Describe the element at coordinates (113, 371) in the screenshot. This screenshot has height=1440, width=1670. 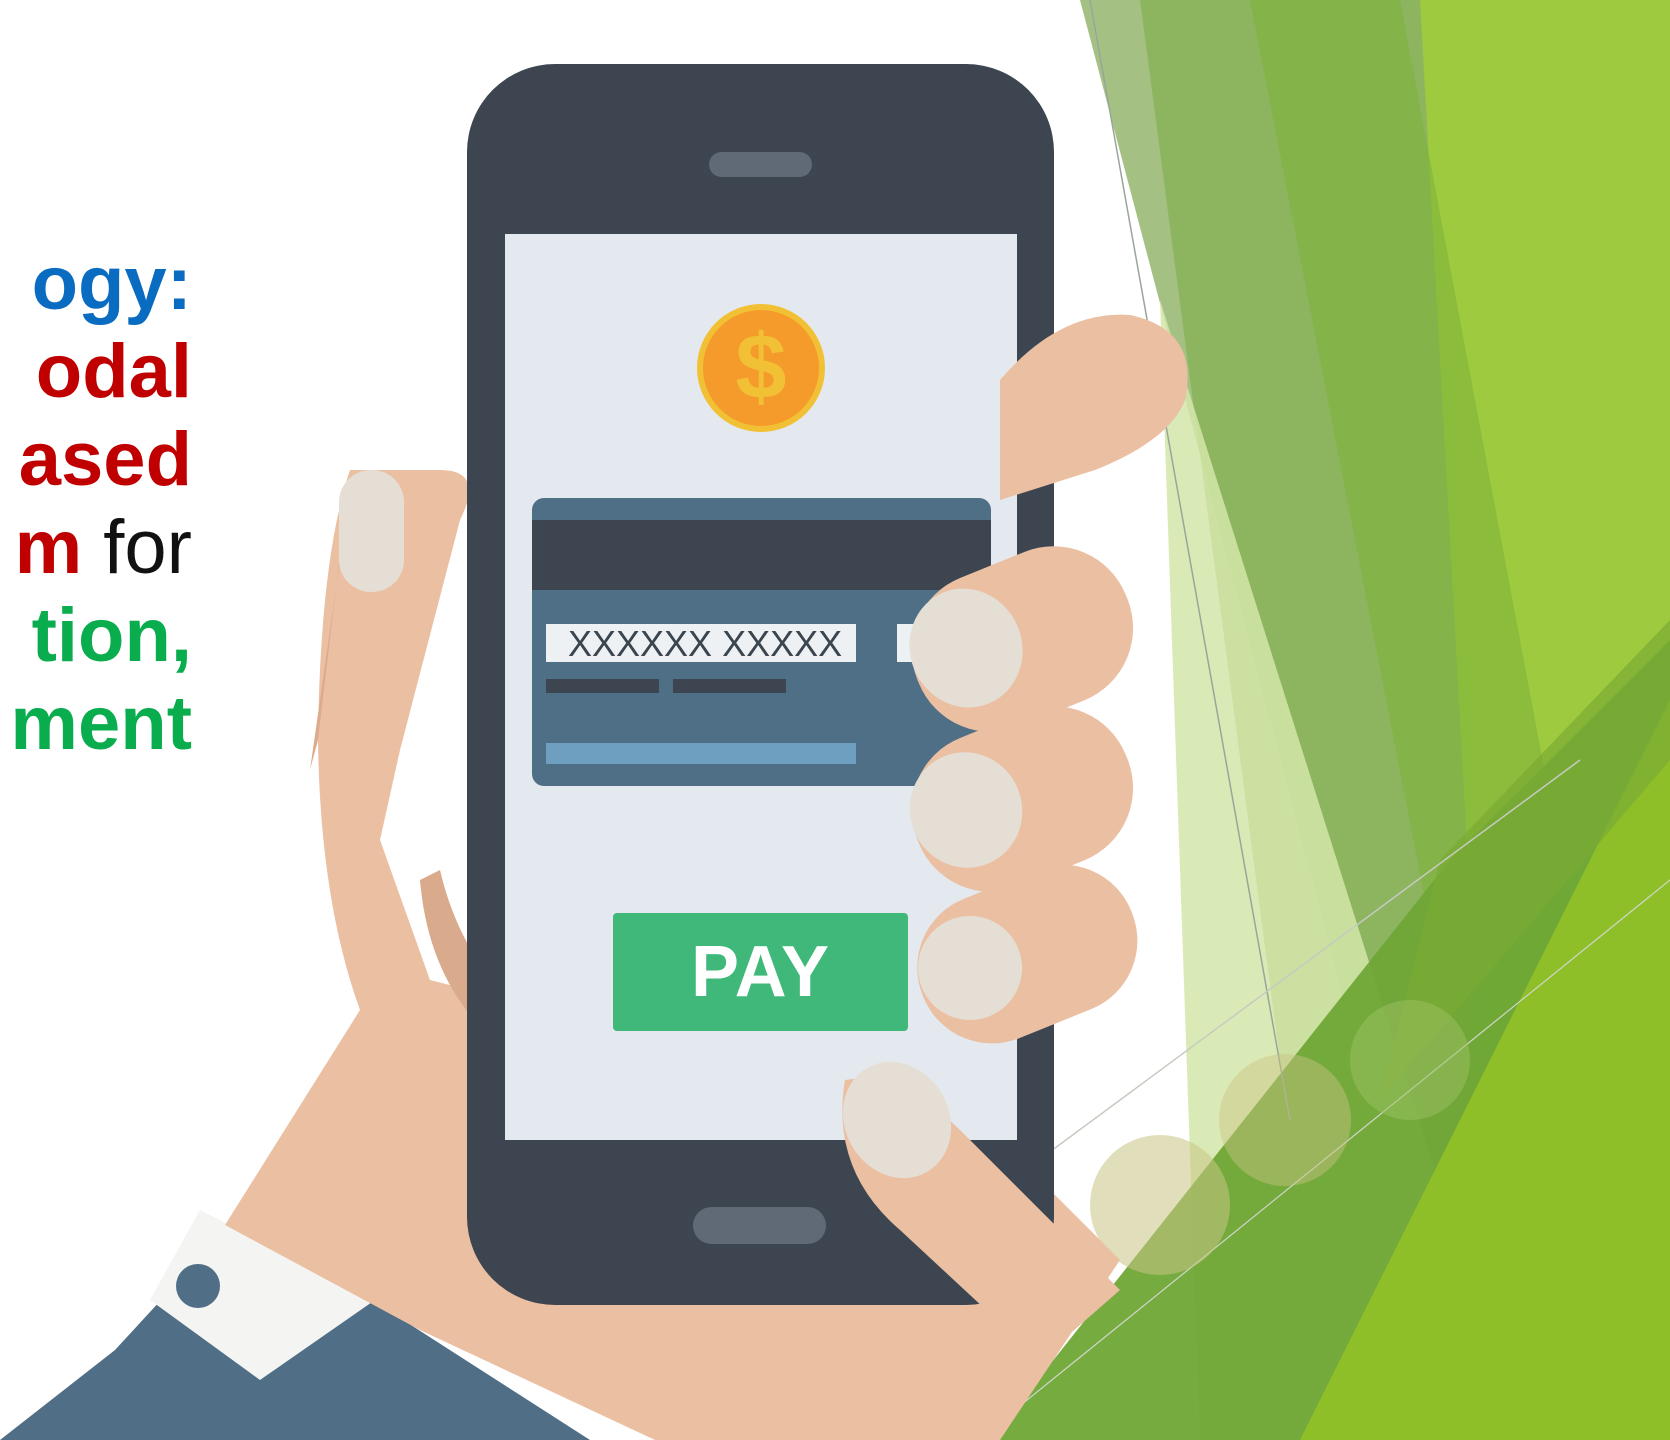
I see `headline-line-2: odal` at that location.